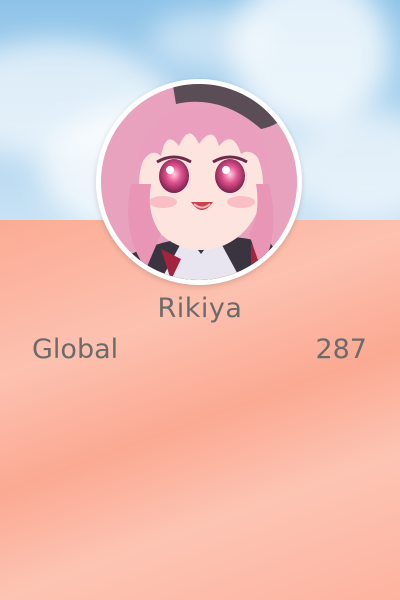 This screenshot has height=600, width=400. I want to click on ranking-value: 287, so click(341, 349).